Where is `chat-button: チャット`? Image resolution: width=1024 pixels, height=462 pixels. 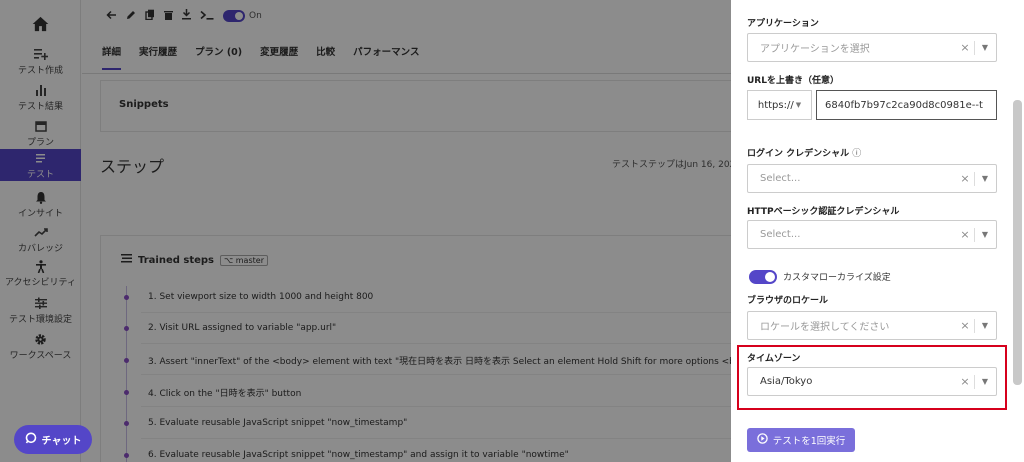 chat-button: チャット is located at coordinates (53, 439).